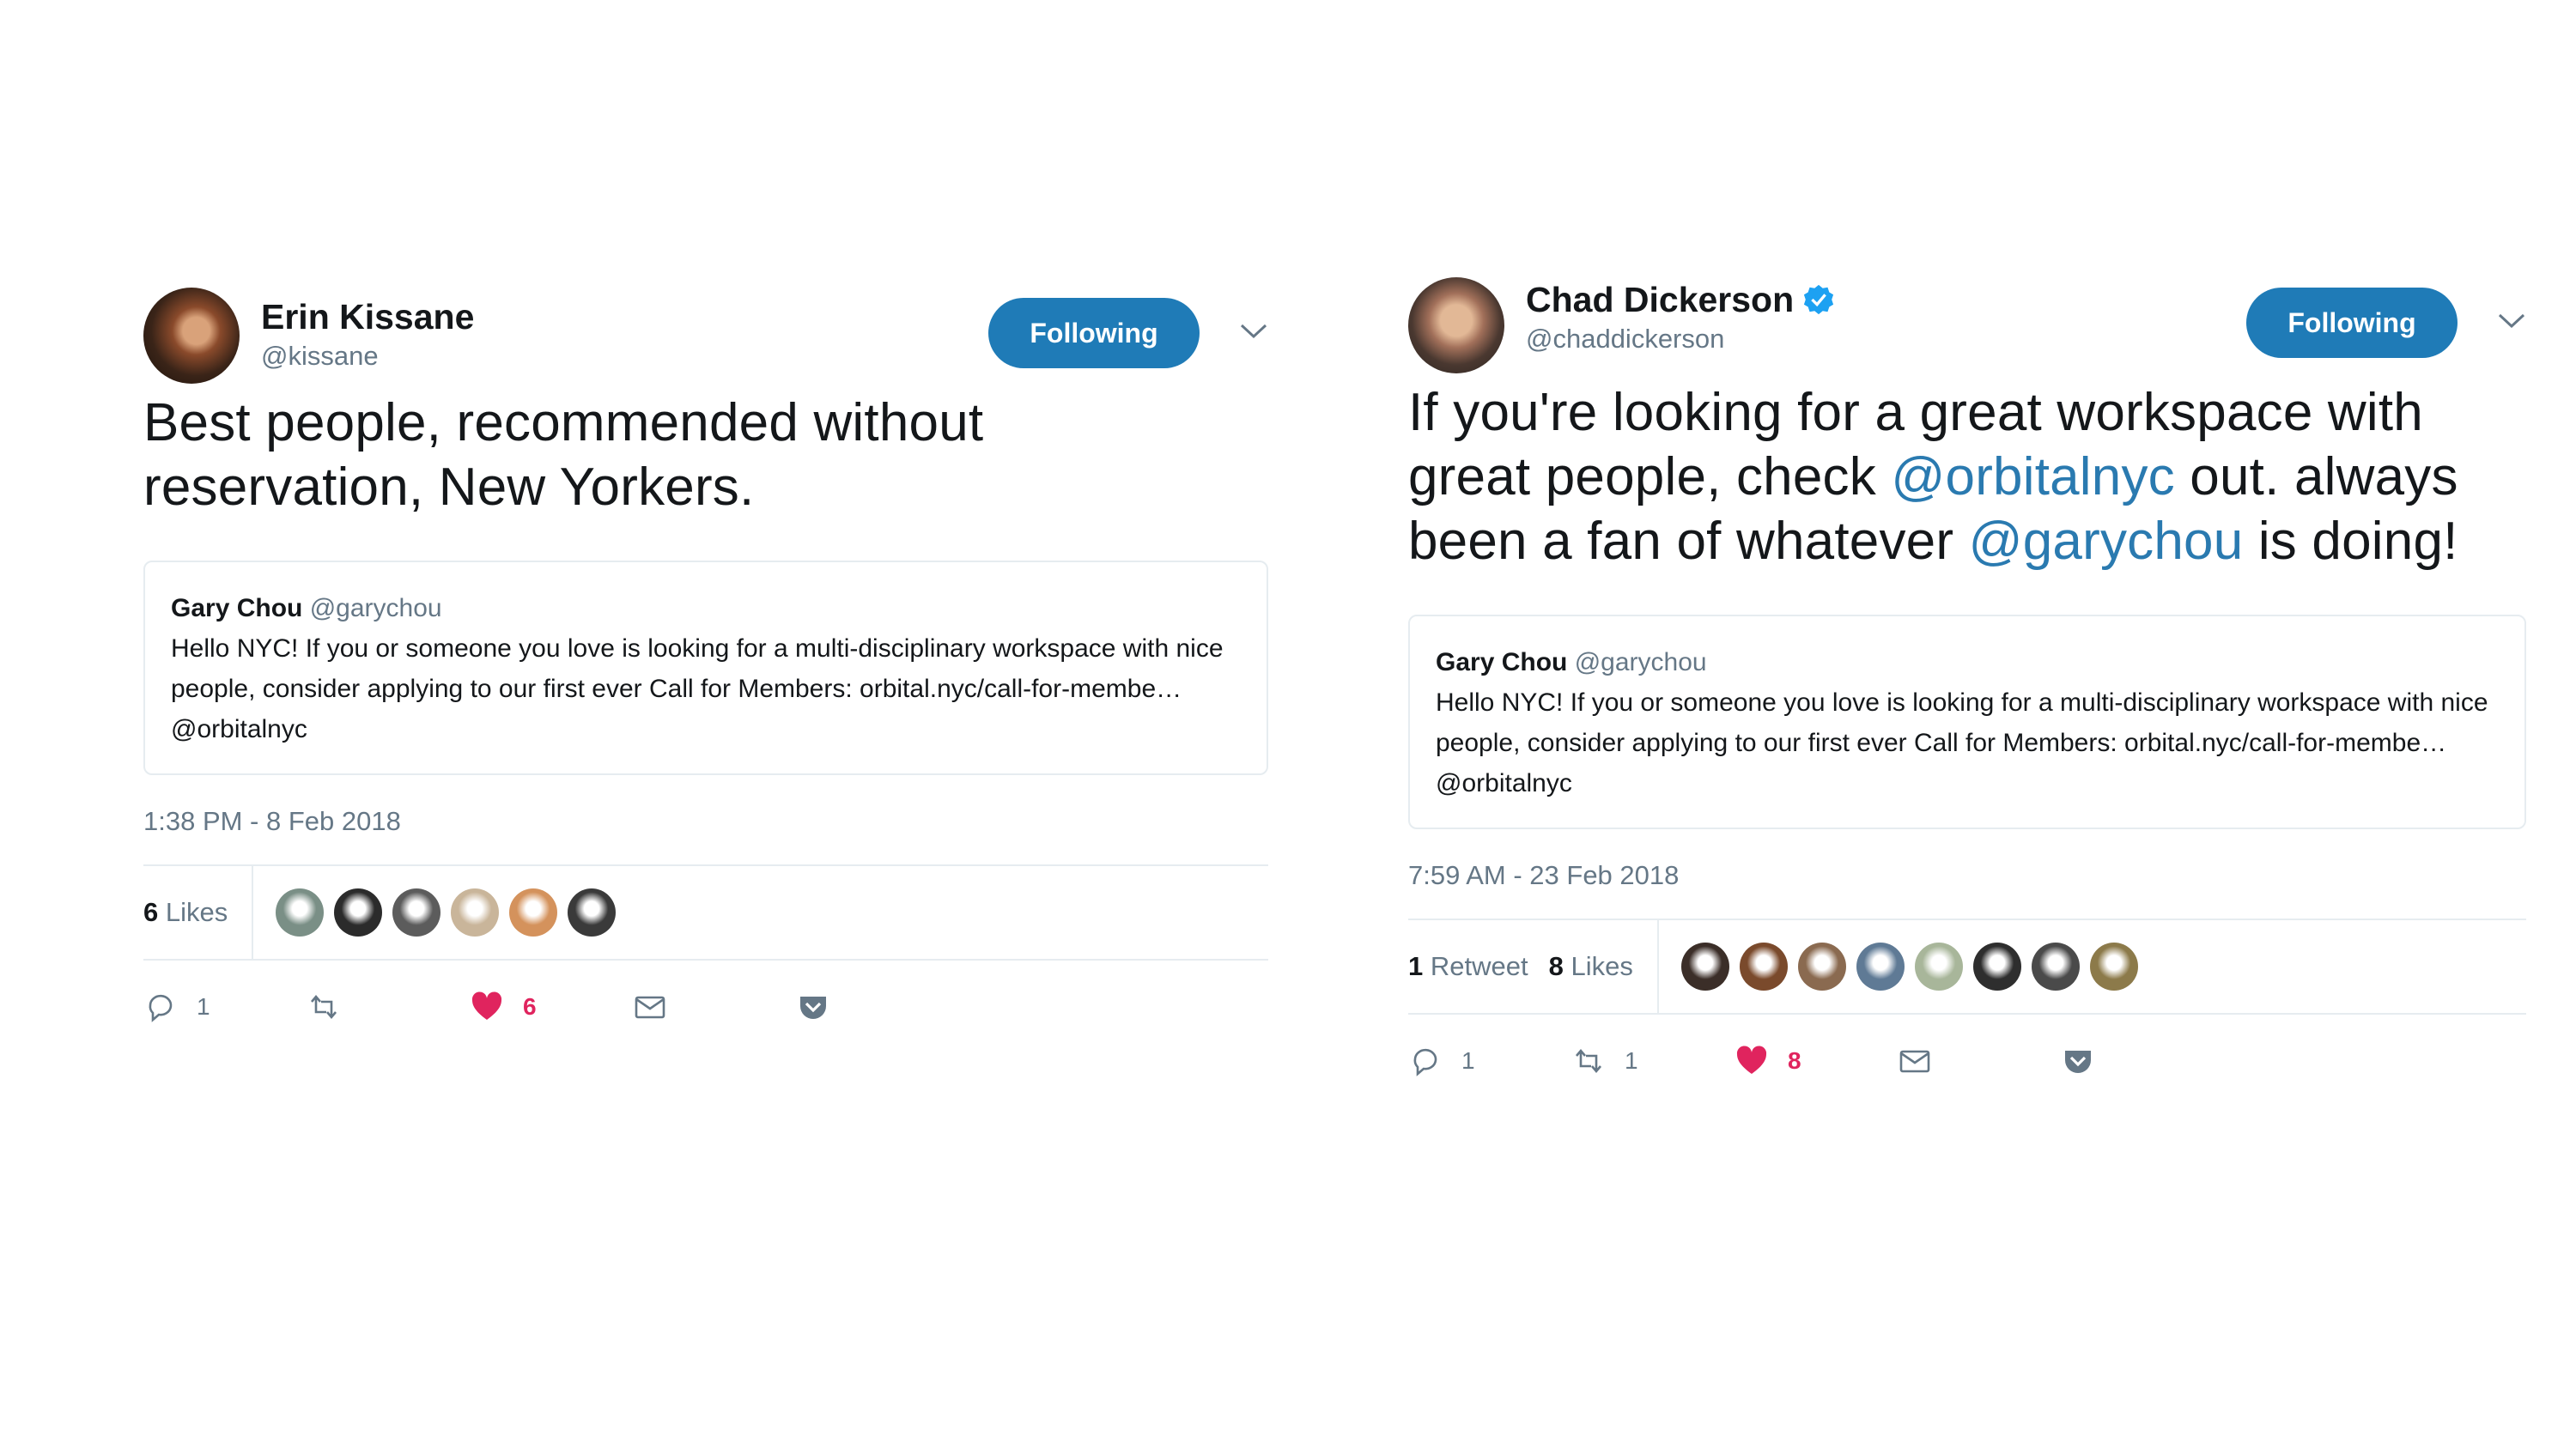 The width and height of the screenshot is (2576, 1449). Describe the element at coordinates (1967, 328) in the screenshot. I see `tweet-header: Chad Dickerson @chaddickerson Following` at that location.